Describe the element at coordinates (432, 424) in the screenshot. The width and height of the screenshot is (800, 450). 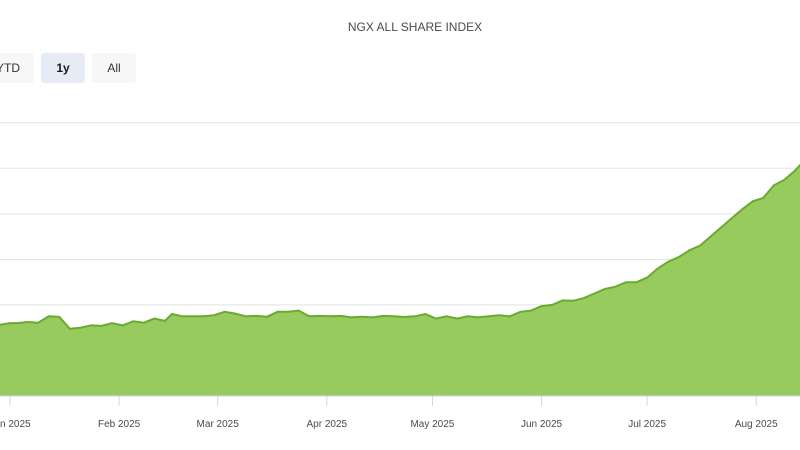
I see `x-tick-label: May 2025` at that location.